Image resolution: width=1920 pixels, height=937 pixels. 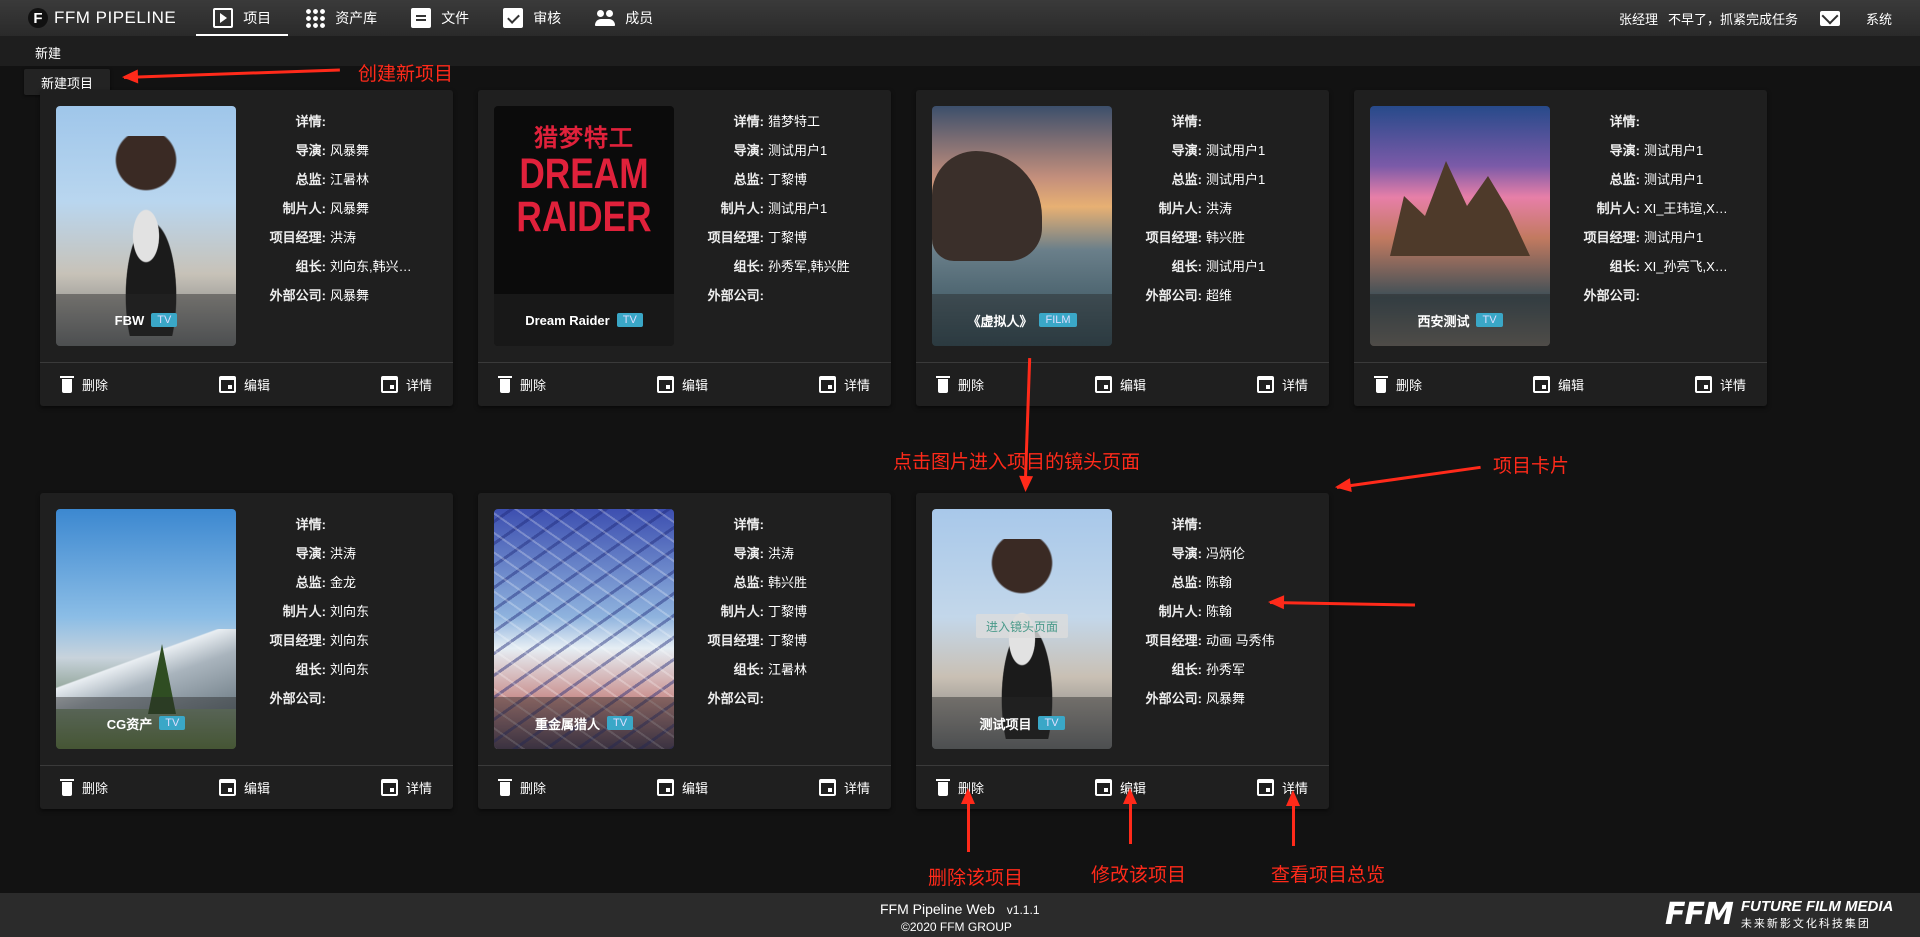 What do you see at coordinates (1022, 626) in the screenshot?
I see `enter-shots-button: 进入镜头页面` at bounding box center [1022, 626].